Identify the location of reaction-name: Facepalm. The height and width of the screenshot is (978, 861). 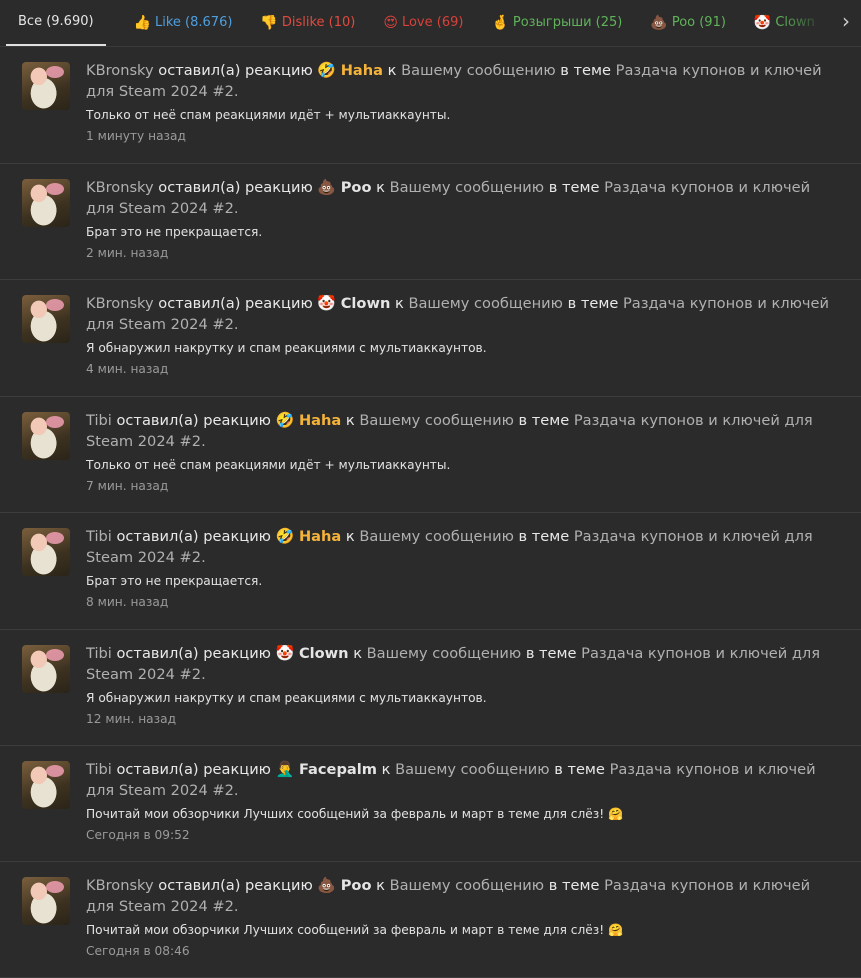
(337, 769).